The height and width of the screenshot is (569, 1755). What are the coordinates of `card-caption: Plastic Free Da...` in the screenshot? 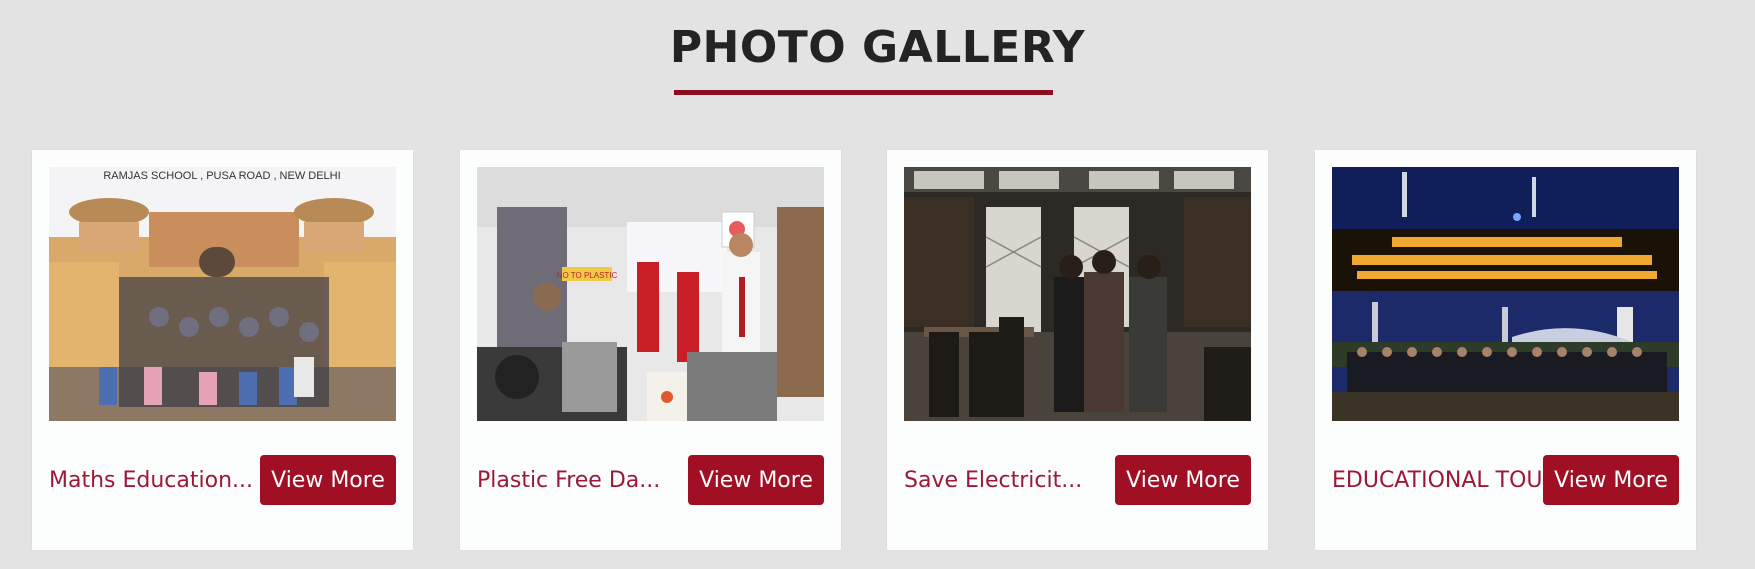 It's located at (579, 480).